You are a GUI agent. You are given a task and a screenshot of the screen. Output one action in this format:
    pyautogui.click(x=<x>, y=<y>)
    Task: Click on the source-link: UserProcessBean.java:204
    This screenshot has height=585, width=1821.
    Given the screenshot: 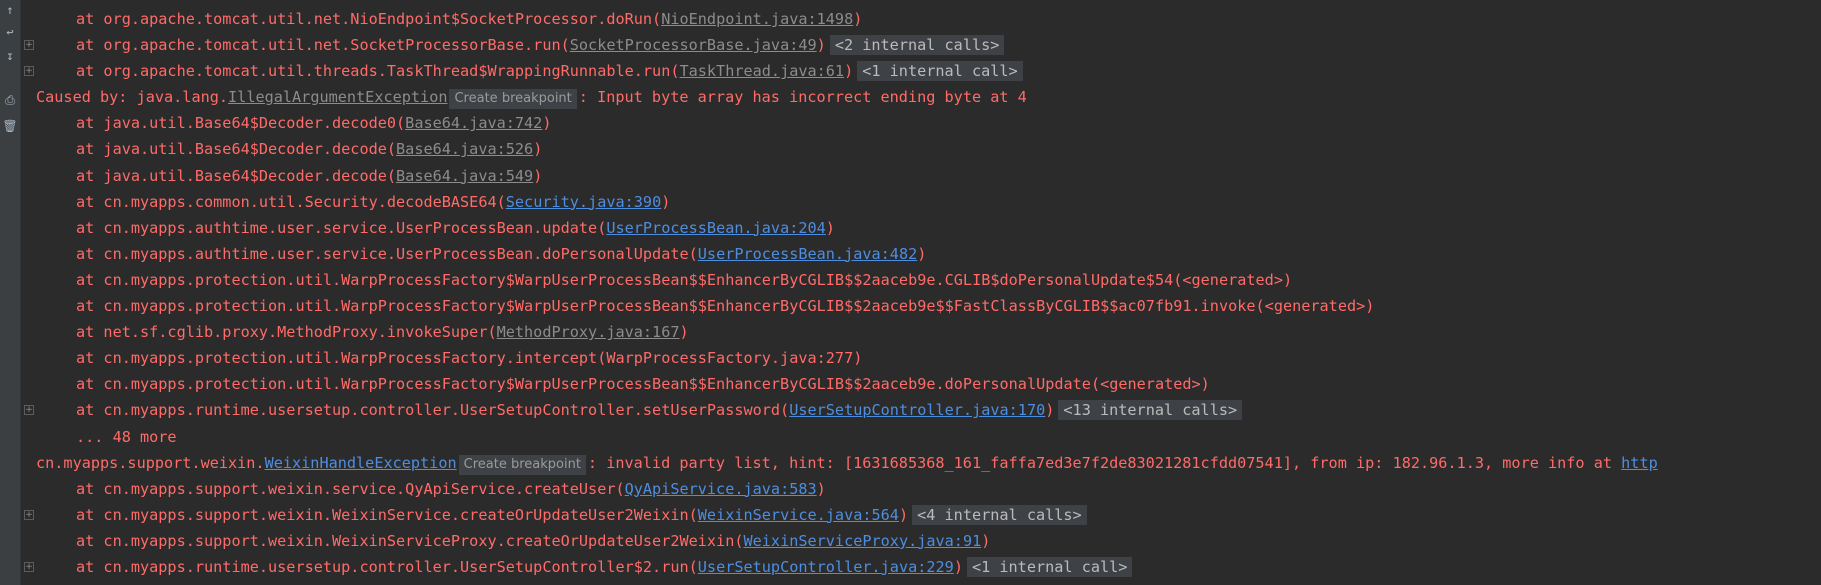 What is the action you would take?
    pyautogui.click(x=715, y=228)
    